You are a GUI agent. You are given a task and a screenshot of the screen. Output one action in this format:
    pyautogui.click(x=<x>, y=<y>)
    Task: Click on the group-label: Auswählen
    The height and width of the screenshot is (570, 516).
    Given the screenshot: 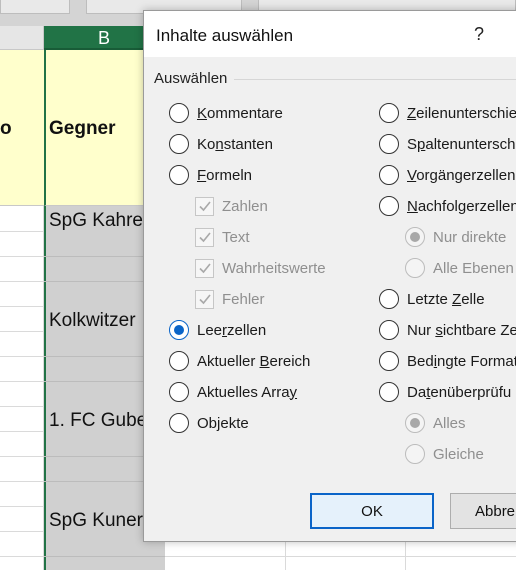 What is the action you would take?
    pyautogui.click(x=191, y=78)
    